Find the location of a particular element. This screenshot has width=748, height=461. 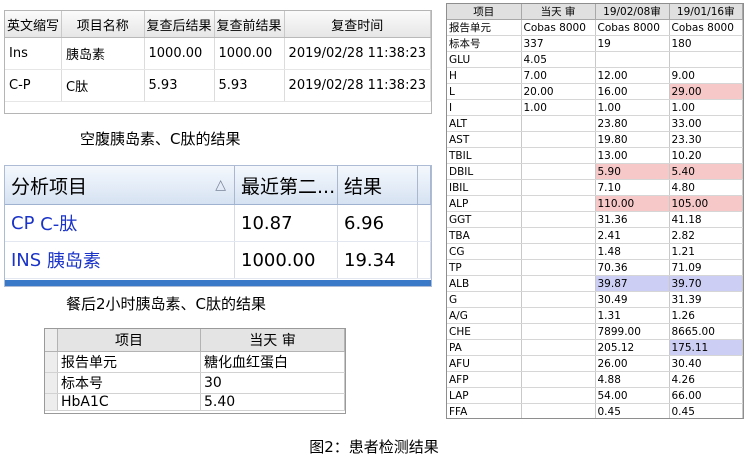

cell-item: GGT is located at coordinates (484, 219).